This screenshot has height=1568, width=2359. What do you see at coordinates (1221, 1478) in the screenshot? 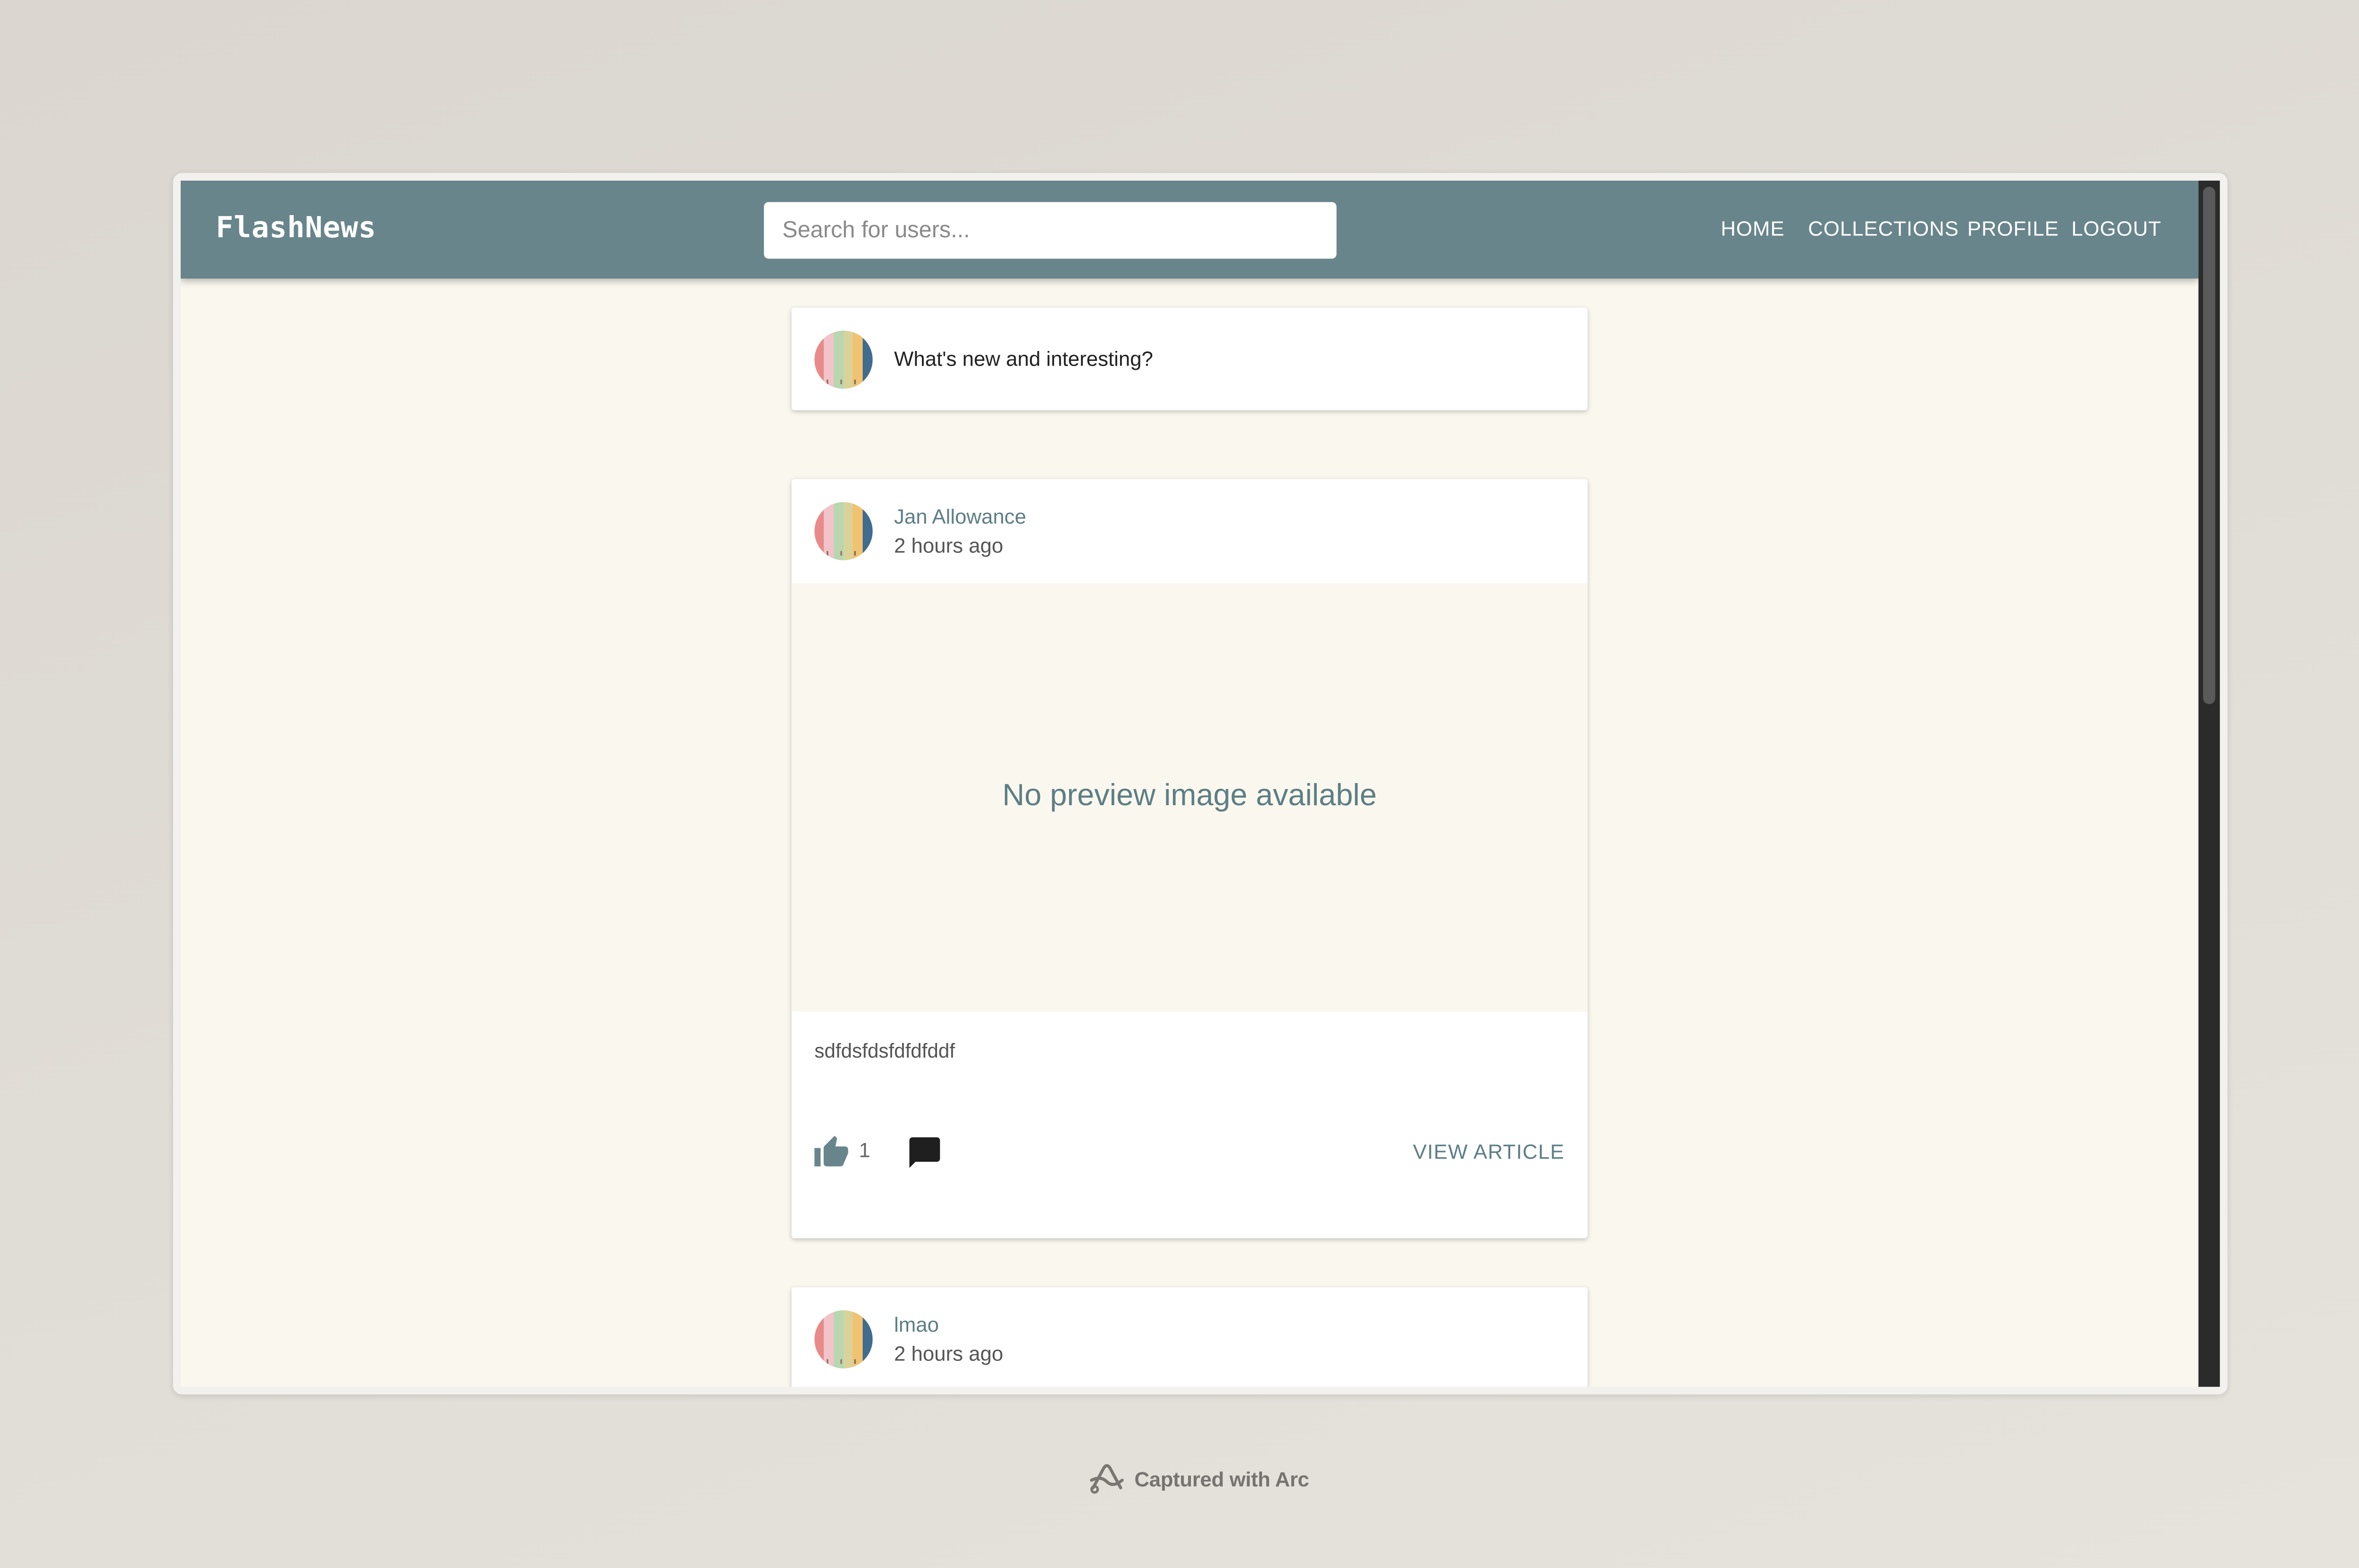
I see `capture-caption-text: Captured with Arc` at bounding box center [1221, 1478].